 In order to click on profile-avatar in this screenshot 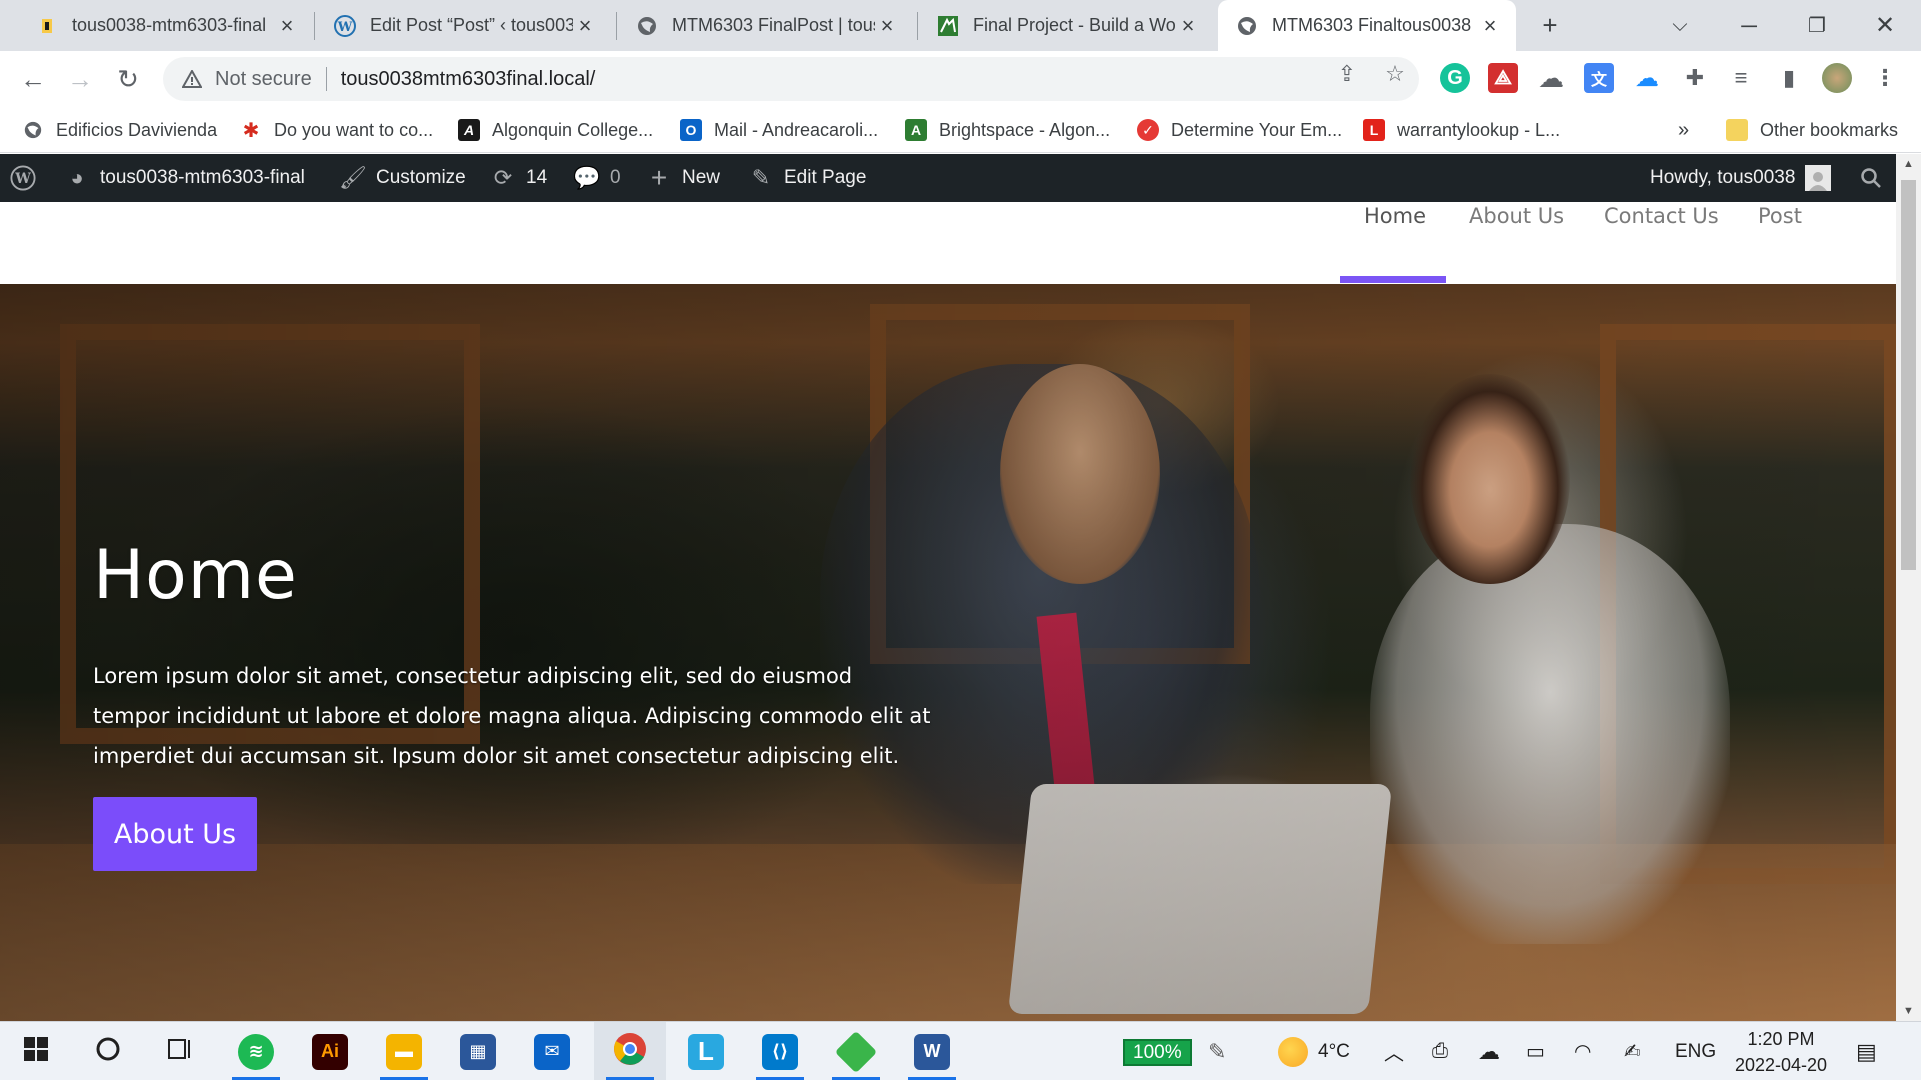, I will do `click(1837, 78)`.